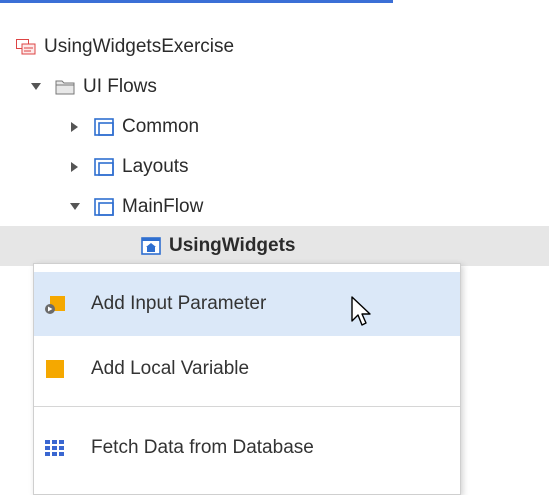 The image size is (549, 495). Describe the element at coordinates (232, 245) in the screenshot. I see `screen-label: UsingWidgets` at that location.